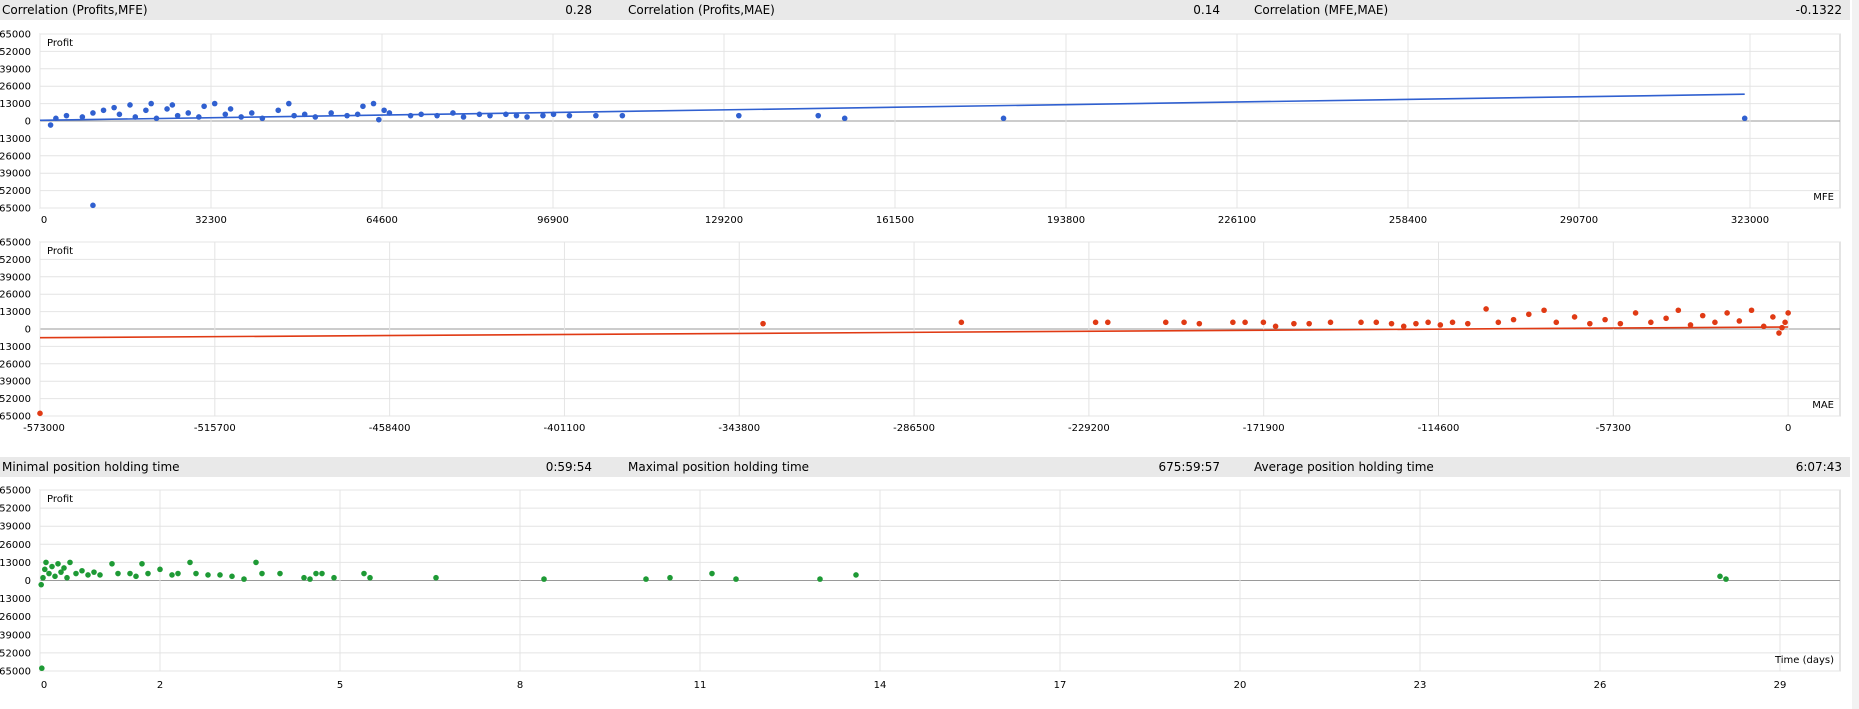 Image resolution: width=1859 pixels, height=709 pixels. Describe the element at coordinates (568, 467) in the screenshot. I see `stat-value: 0:59:54` at that location.